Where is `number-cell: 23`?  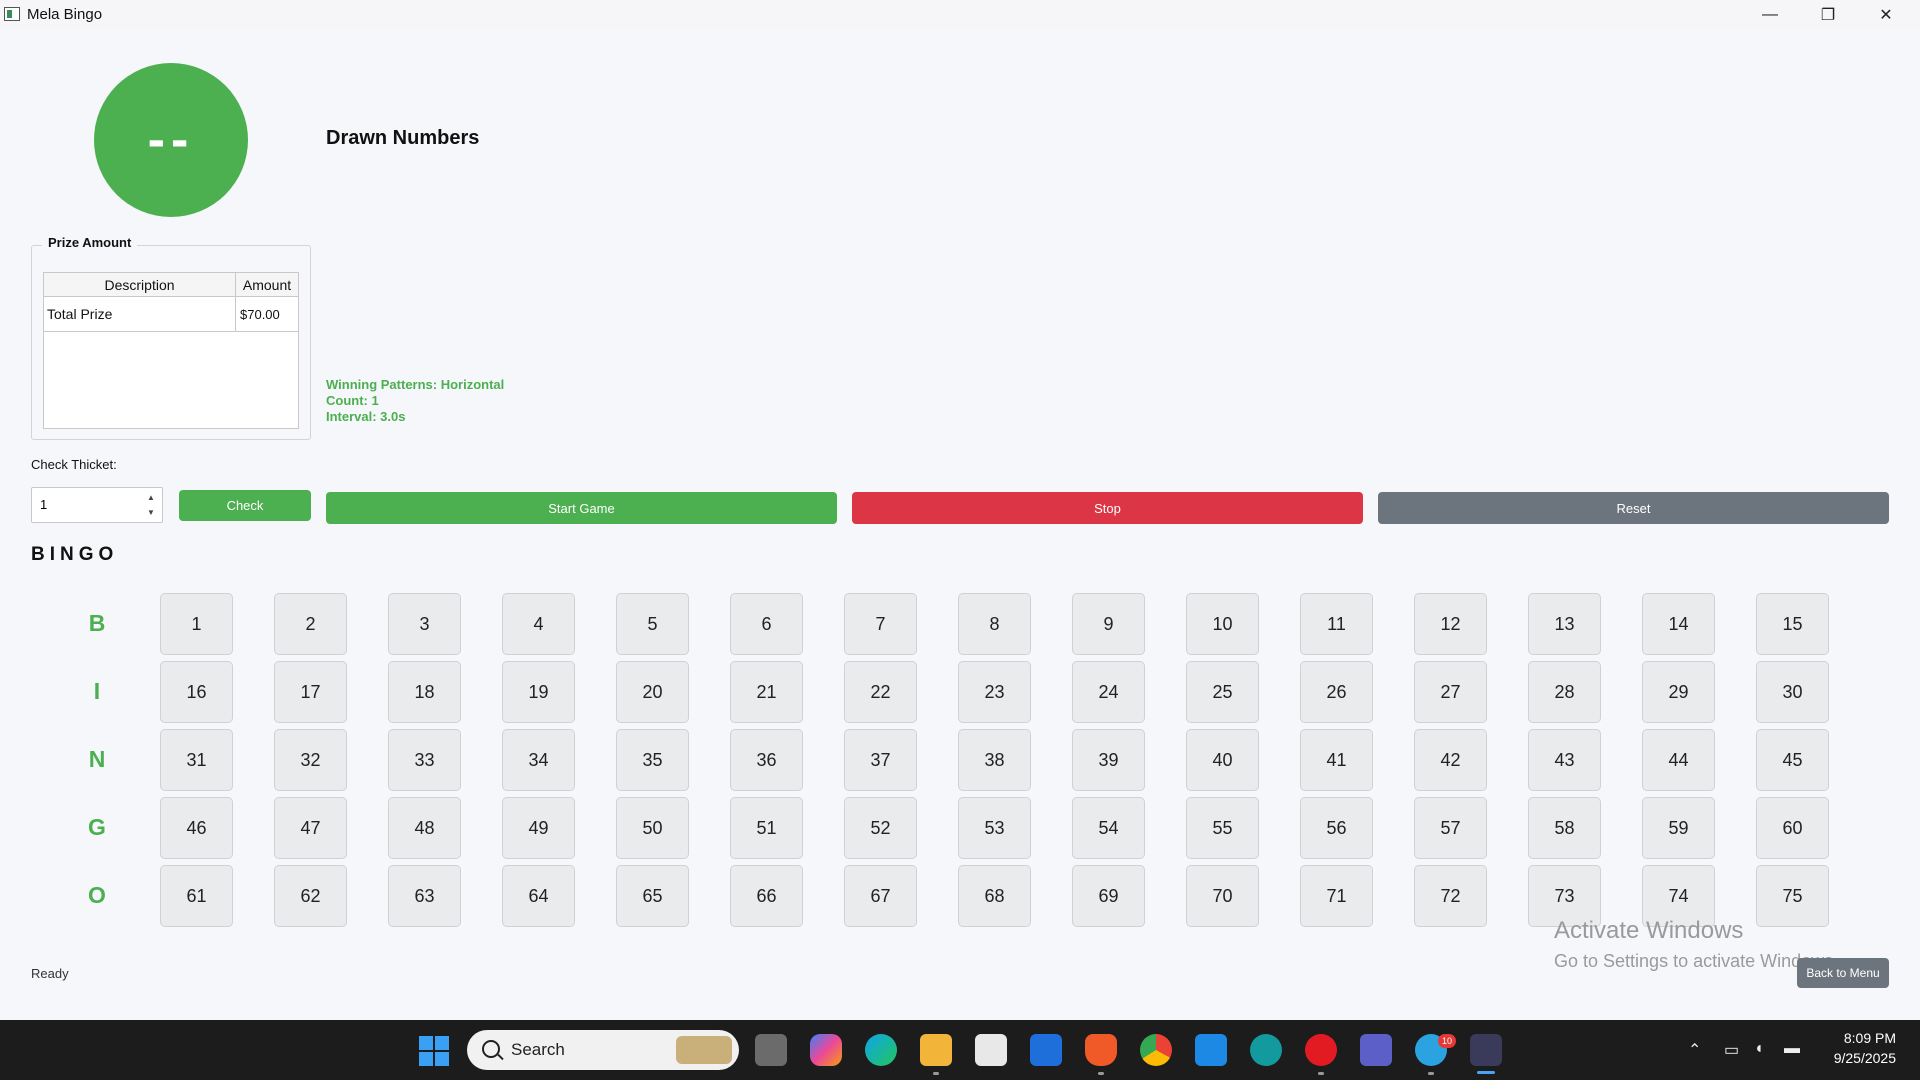 number-cell: 23 is located at coordinates (994, 692).